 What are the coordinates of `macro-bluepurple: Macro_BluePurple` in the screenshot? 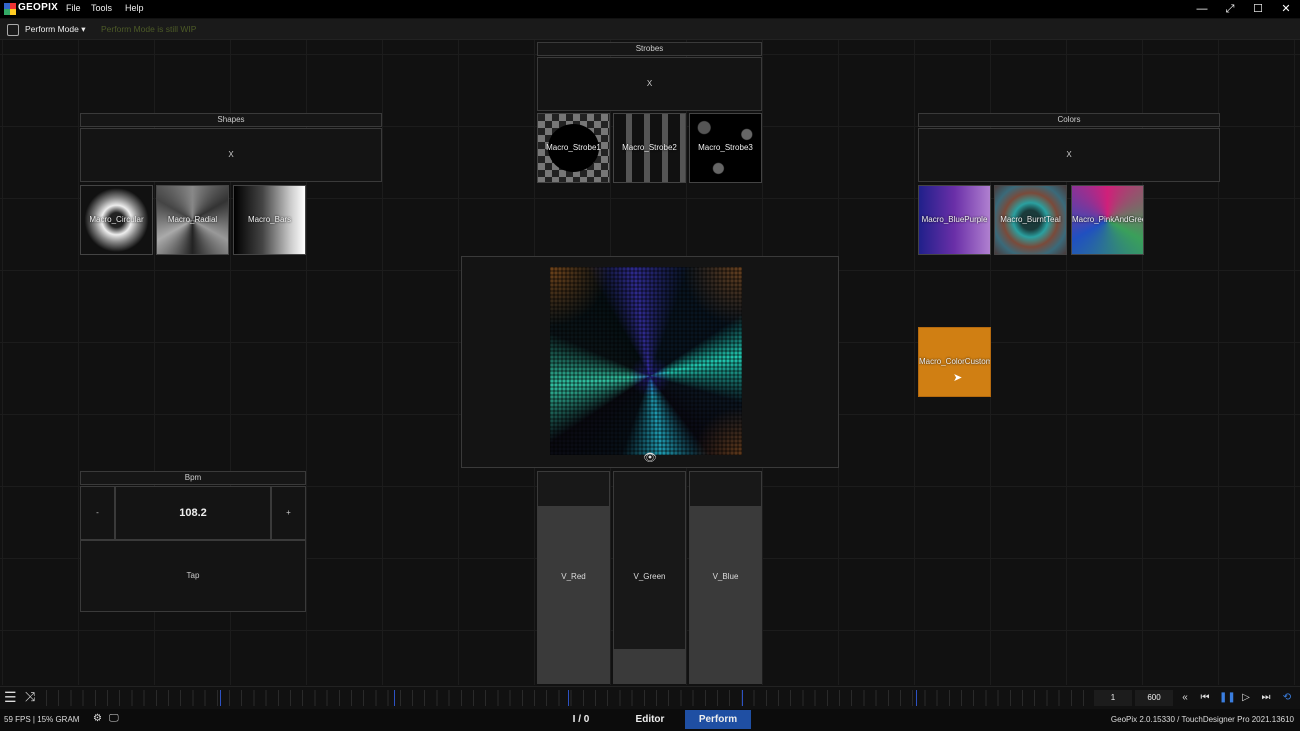 It's located at (954, 220).